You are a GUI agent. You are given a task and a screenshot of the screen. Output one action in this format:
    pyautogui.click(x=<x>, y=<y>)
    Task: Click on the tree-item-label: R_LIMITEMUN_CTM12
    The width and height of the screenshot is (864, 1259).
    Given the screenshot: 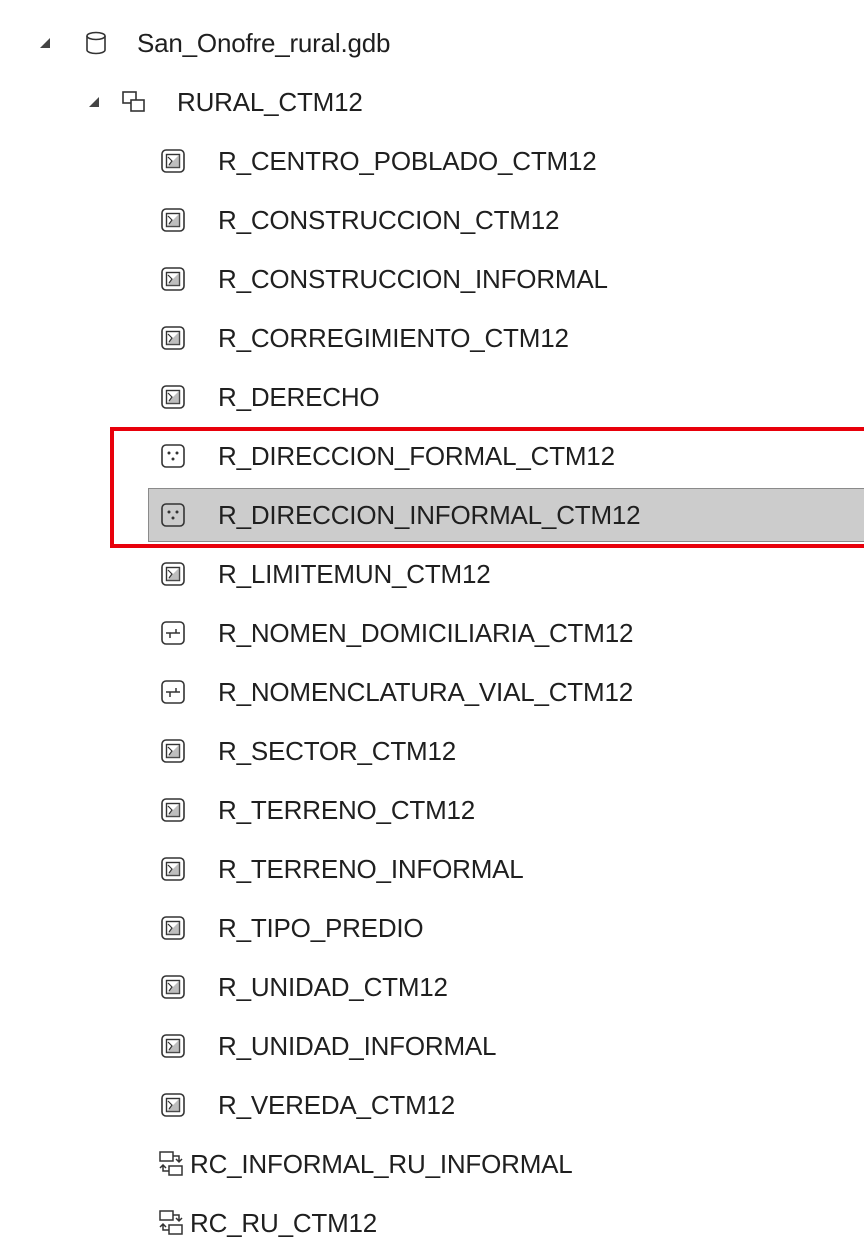 What is the action you would take?
    pyautogui.click(x=354, y=574)
    